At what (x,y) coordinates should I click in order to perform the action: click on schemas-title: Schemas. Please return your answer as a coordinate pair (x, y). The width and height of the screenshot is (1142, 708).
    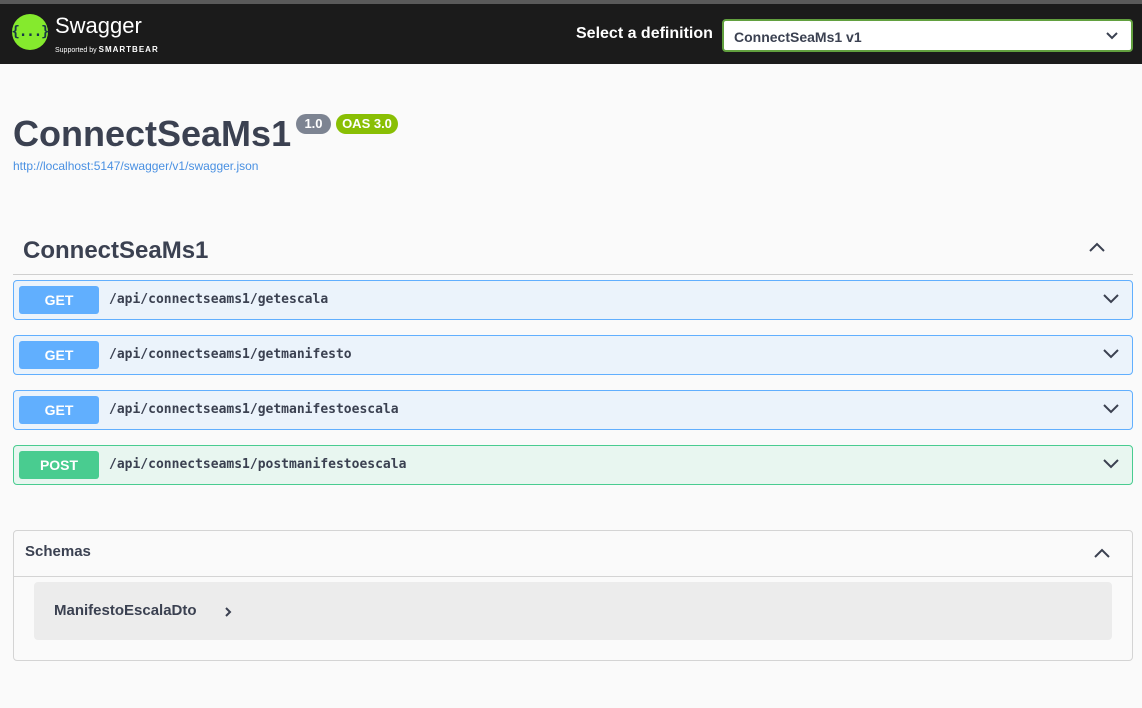
    Looking at the image, I should click on (58, 551).